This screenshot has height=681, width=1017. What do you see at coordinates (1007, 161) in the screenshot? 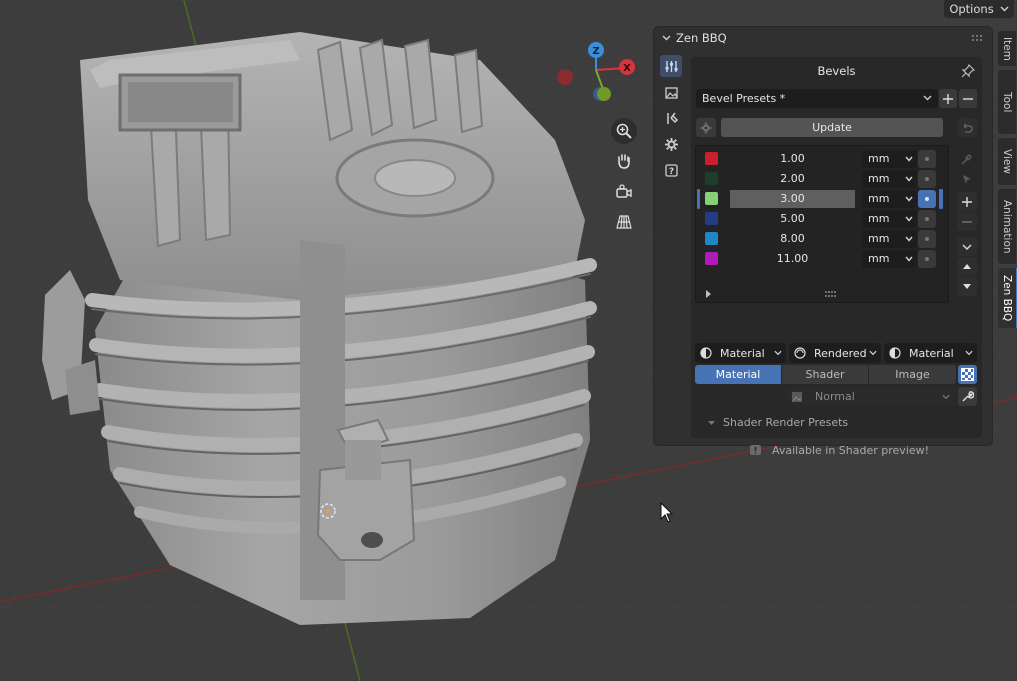
I see `tab-view: View` at bounding box center [1007, 161].